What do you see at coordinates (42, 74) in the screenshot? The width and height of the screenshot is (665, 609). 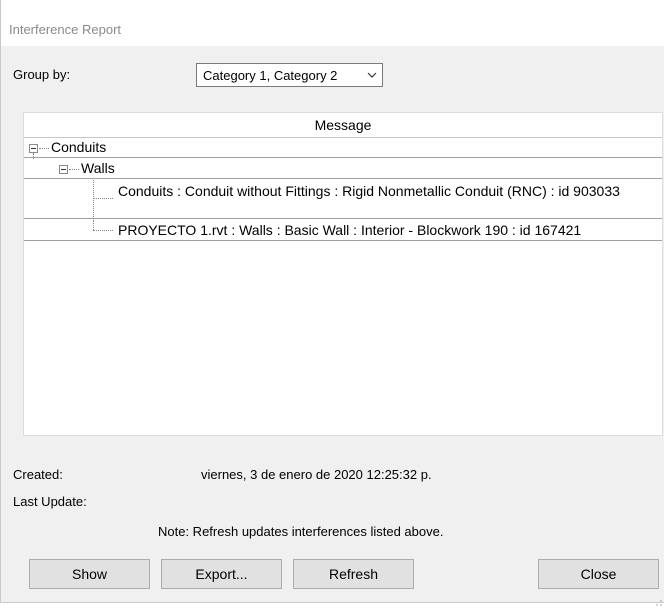 I see `group-by-label: Group by:` at bounding box center [42, 74].